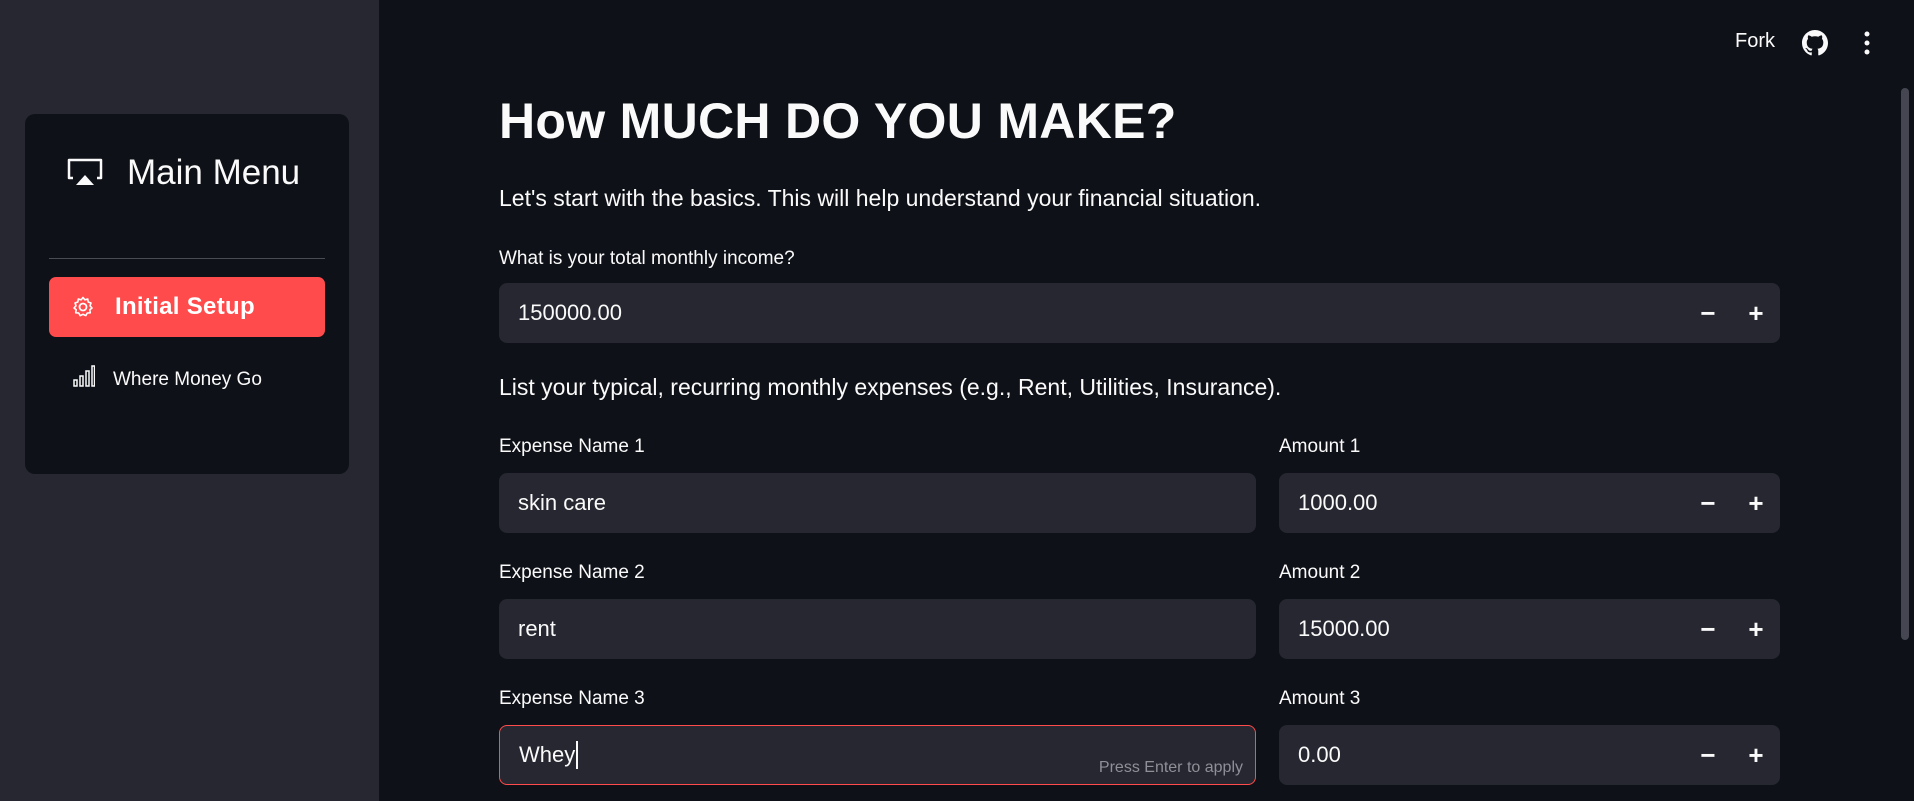 Image resolution: width=1914 pixels, height=801 pixels. I want to click on expense-name-input: Whey Press Enter to apply, so click(877, 755).